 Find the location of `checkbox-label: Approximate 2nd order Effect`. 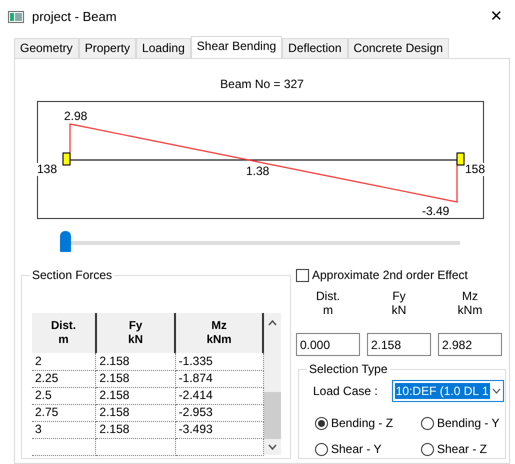

checkbox-label: Approximate 2nd order Effect is located at coordinates (390, 275).